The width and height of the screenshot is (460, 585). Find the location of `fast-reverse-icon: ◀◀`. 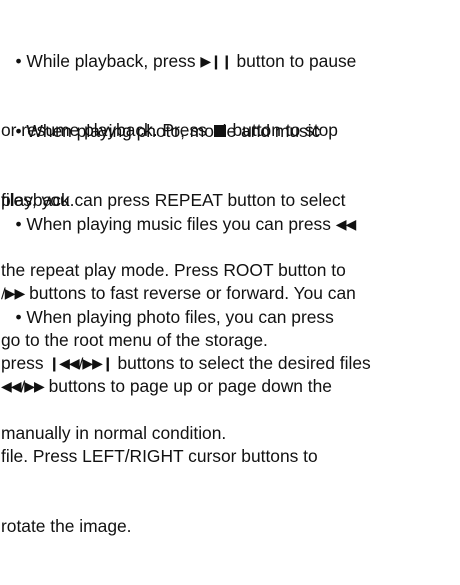

fast-reverse-icon: ◀◀ is located at coordinates (346, 224).